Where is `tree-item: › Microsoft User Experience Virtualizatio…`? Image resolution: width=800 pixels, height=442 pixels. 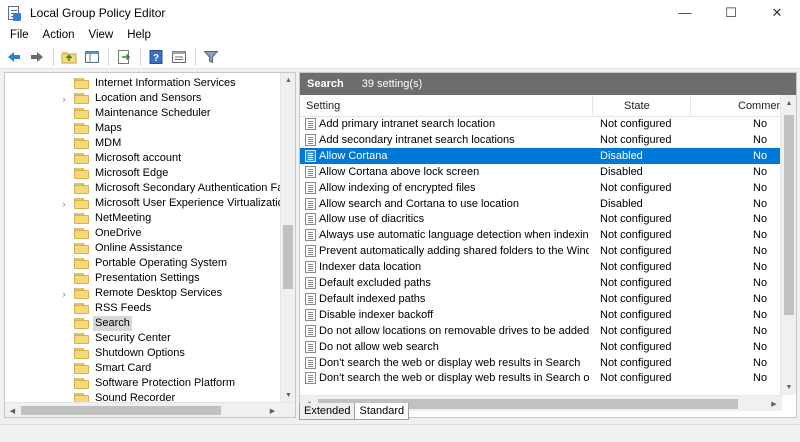 tree-item: › Microsoft User Experience Virtualizatio… is located at coordinates (147, 203).